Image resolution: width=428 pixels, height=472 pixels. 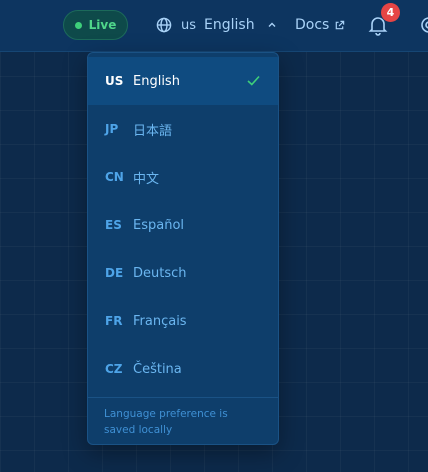 What do you see at coordinates (229, 25) in the screenshot?
I see `language-label: English` at bounding box center [229, 25].